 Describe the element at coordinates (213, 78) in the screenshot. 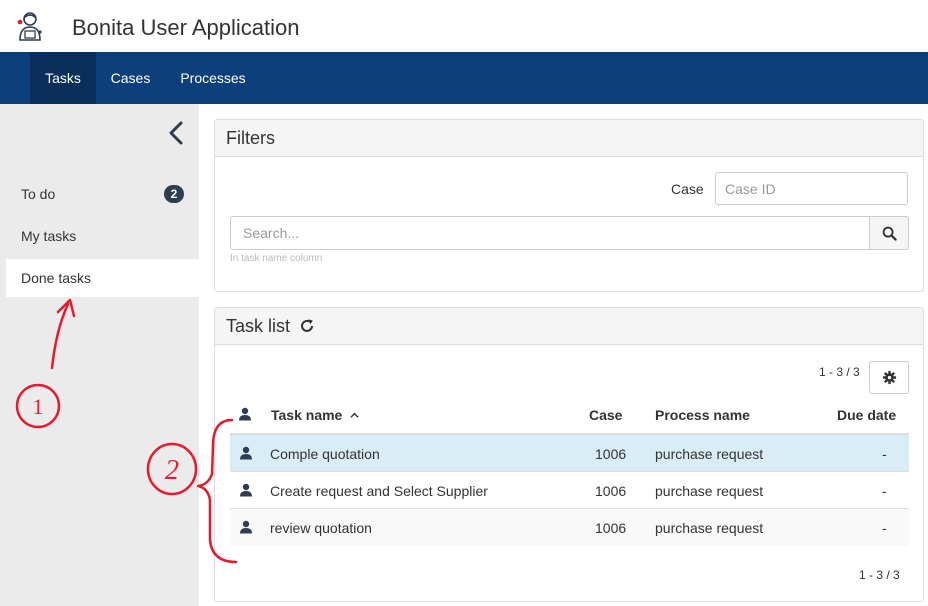

I see `nav-tab-processes: Processes` at that location.